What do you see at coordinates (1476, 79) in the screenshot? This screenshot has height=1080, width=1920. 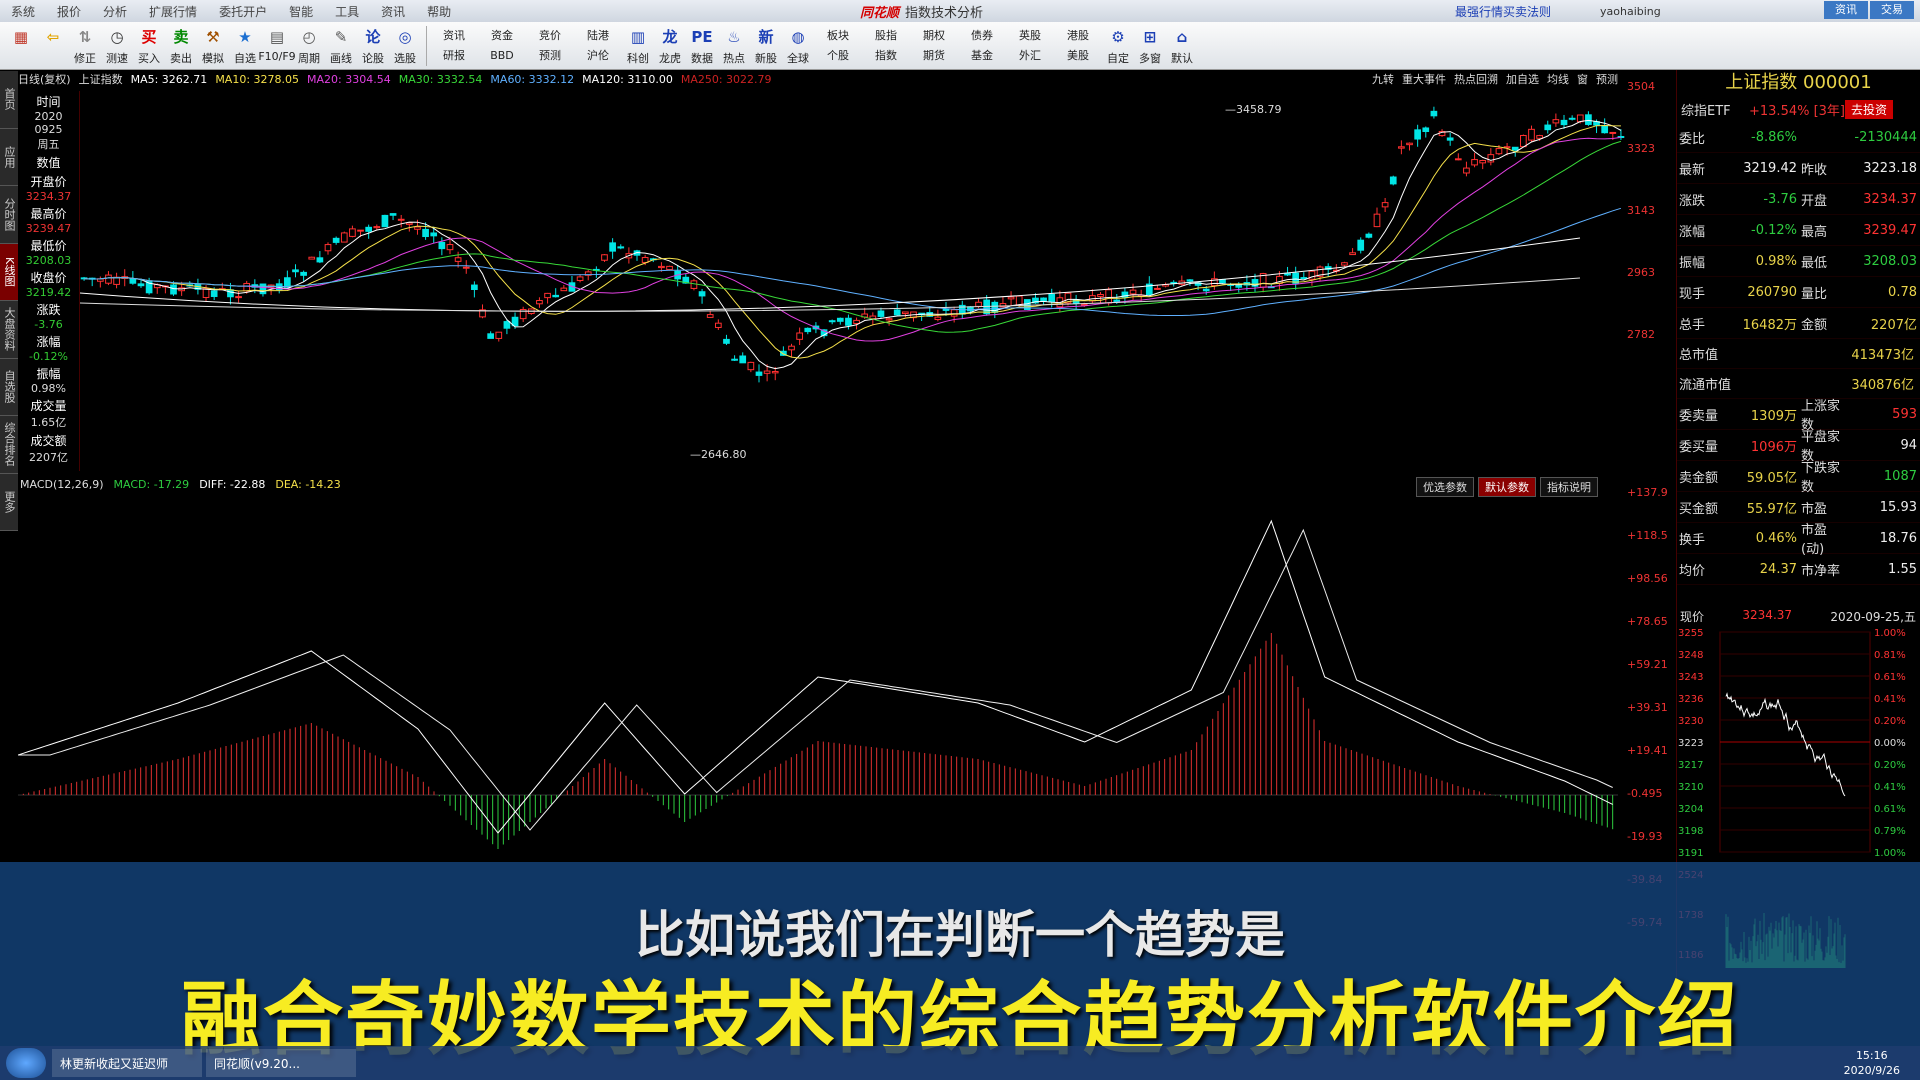 I see `chart-tool-link: 热点回溯` at bounding box center [1476, 79].